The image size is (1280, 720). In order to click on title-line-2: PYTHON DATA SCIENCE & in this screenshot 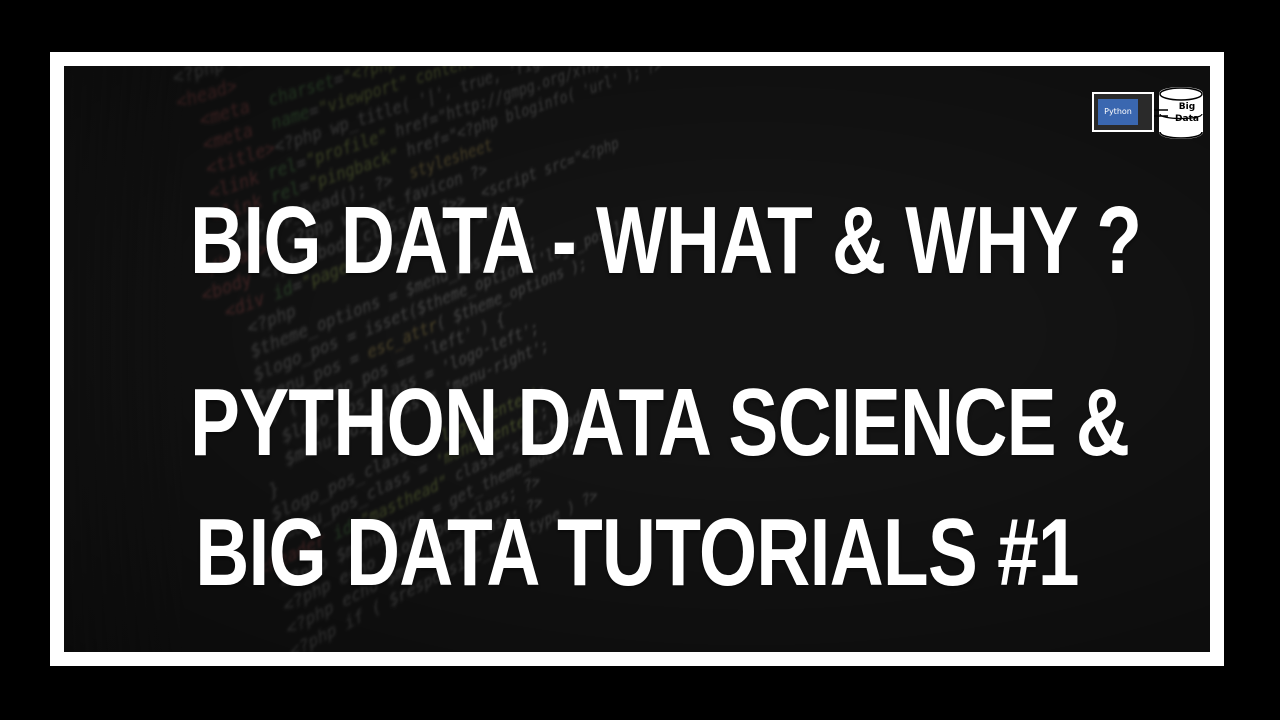, I will do `click(637, 423)`.